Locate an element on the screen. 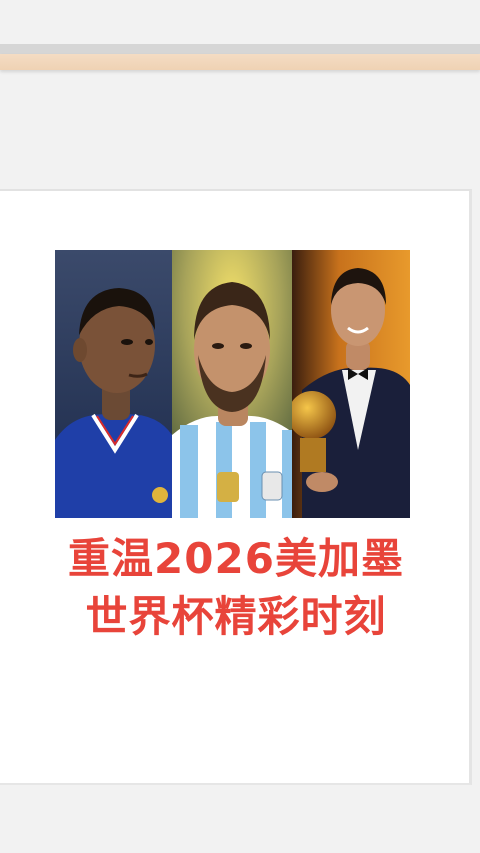 The image size is (480, 853). top-frame-strip is located at coordinates (240, 49).